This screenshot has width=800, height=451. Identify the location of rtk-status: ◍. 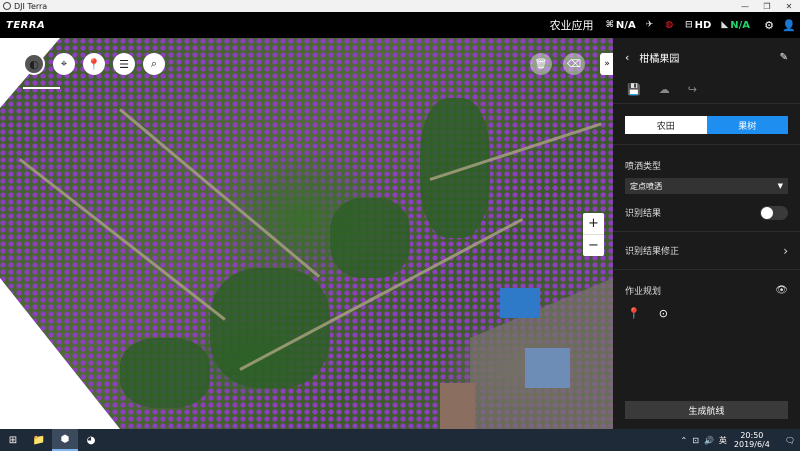
(670, 25).